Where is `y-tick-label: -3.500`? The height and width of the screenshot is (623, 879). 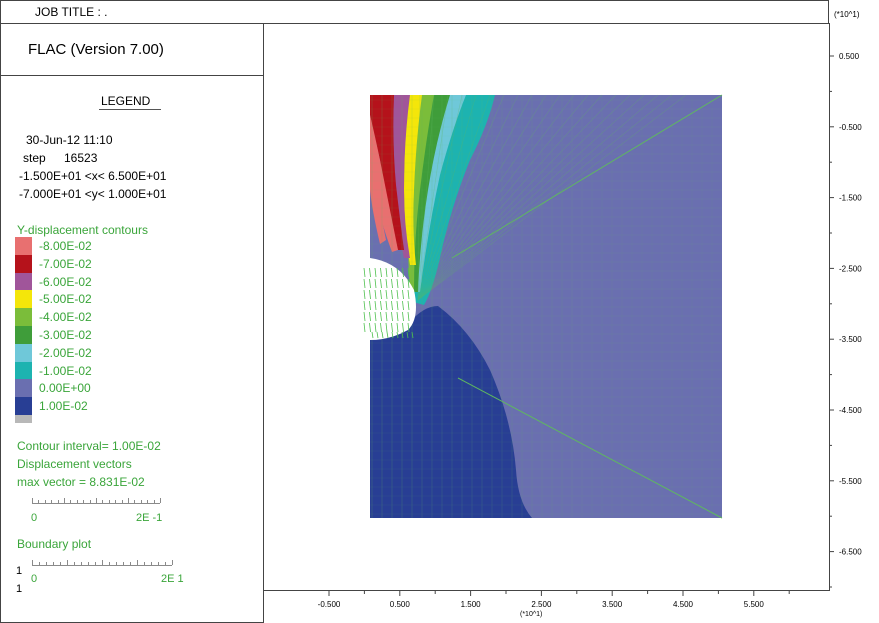 y-tick-label: -3.500 is located at coordinates (850, 339).